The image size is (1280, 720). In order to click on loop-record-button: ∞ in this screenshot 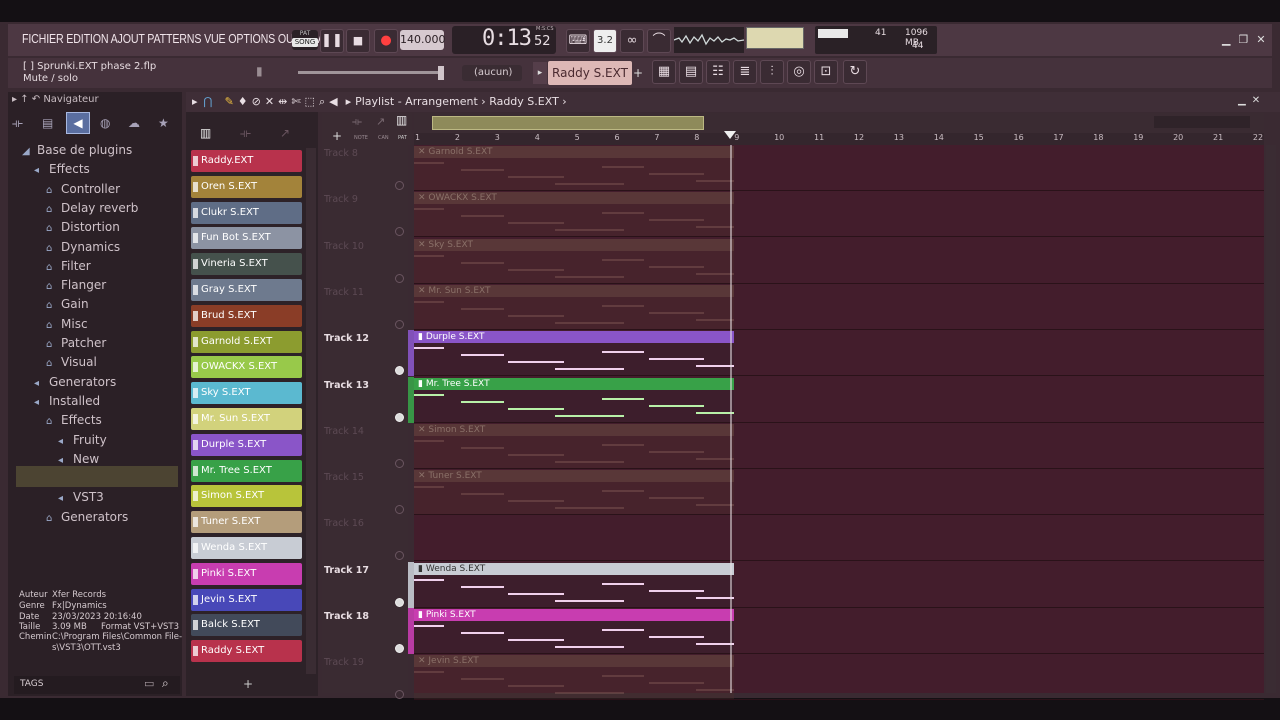, I will do `click(632, 41)`.